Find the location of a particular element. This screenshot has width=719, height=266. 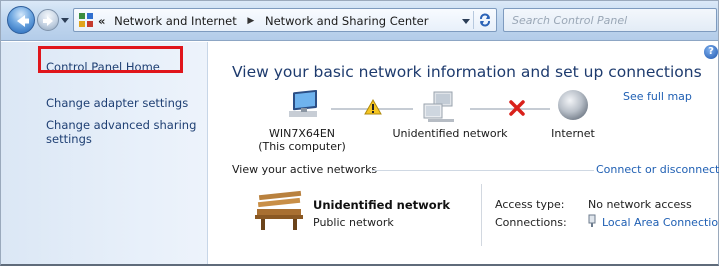

map-node-internet: Internet is located at coordinates (573, 133).